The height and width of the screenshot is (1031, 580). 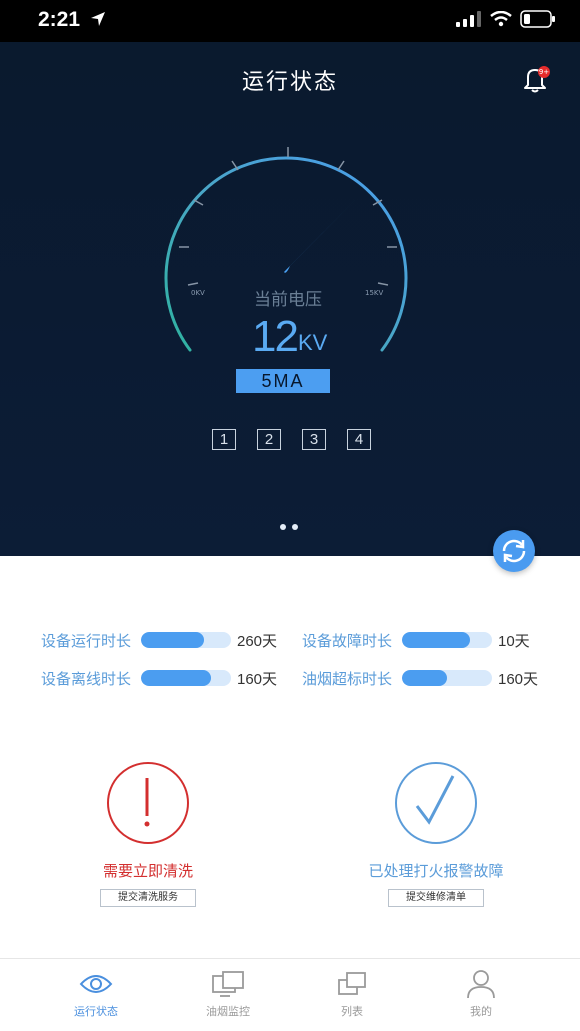 What do you see at coordinates (289, 527) in the screenshot?
I see `carousel-dots` at bounding box center [289, 527].